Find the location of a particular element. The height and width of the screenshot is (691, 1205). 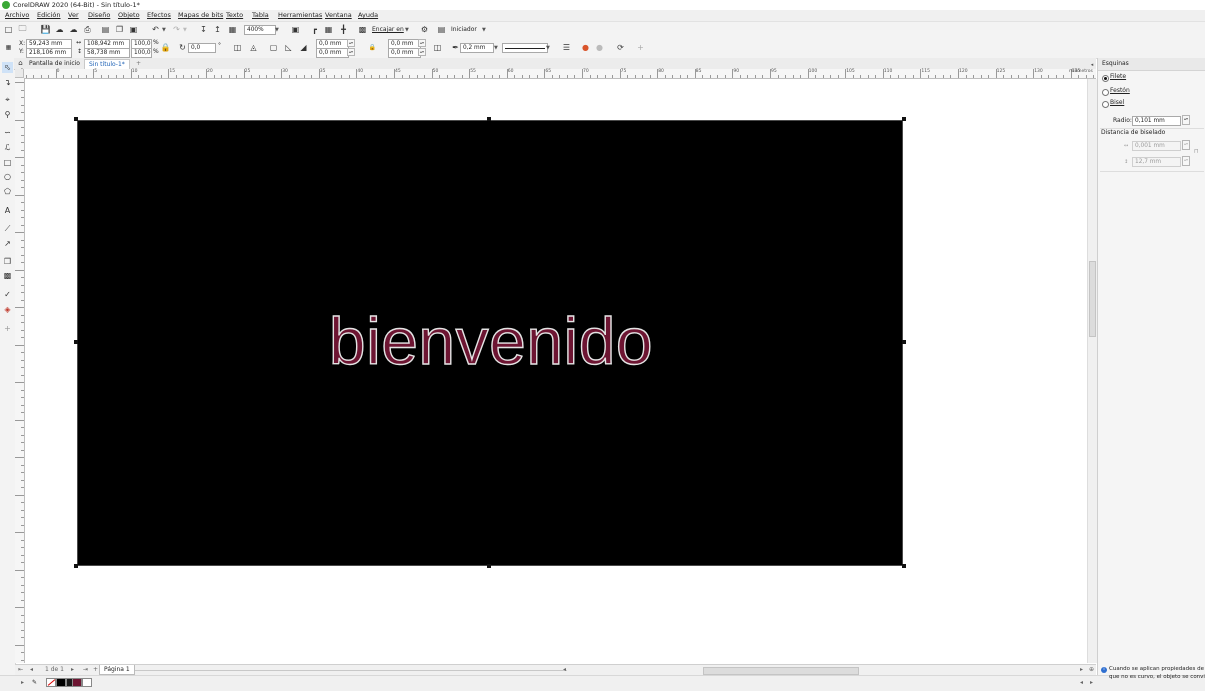

handle-top-right is located at coordinates (904, 119).